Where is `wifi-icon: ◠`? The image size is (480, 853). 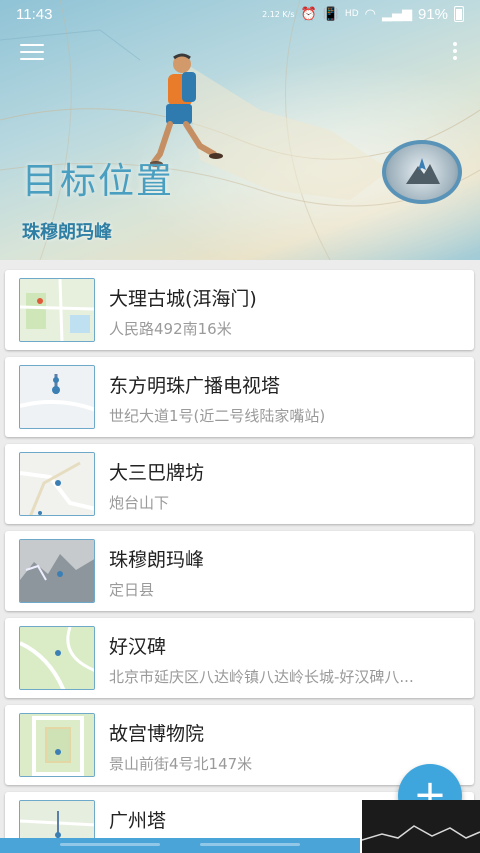
wifi-icon: ◠ is located at coordinates (370, 14).